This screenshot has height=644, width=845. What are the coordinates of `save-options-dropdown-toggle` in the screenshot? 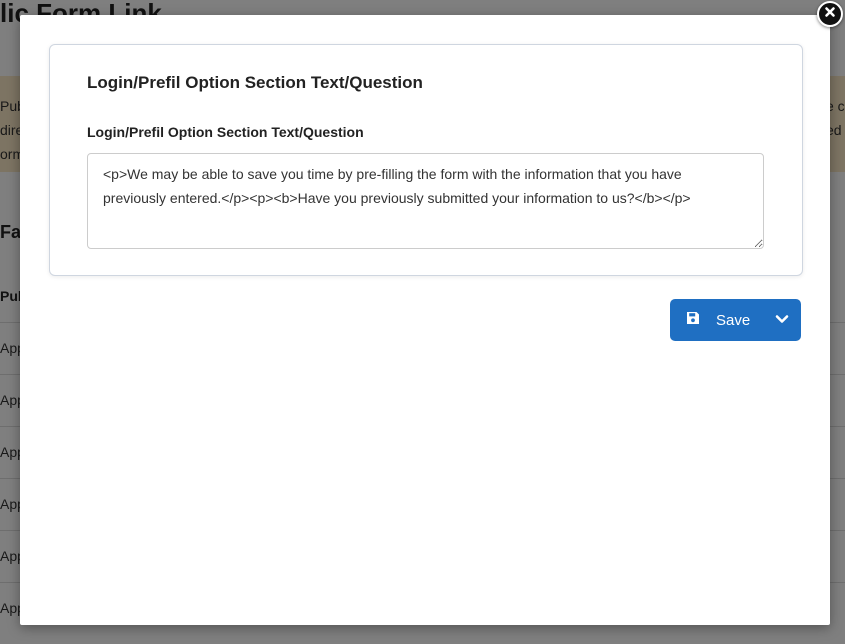 It's located at (782, 320).